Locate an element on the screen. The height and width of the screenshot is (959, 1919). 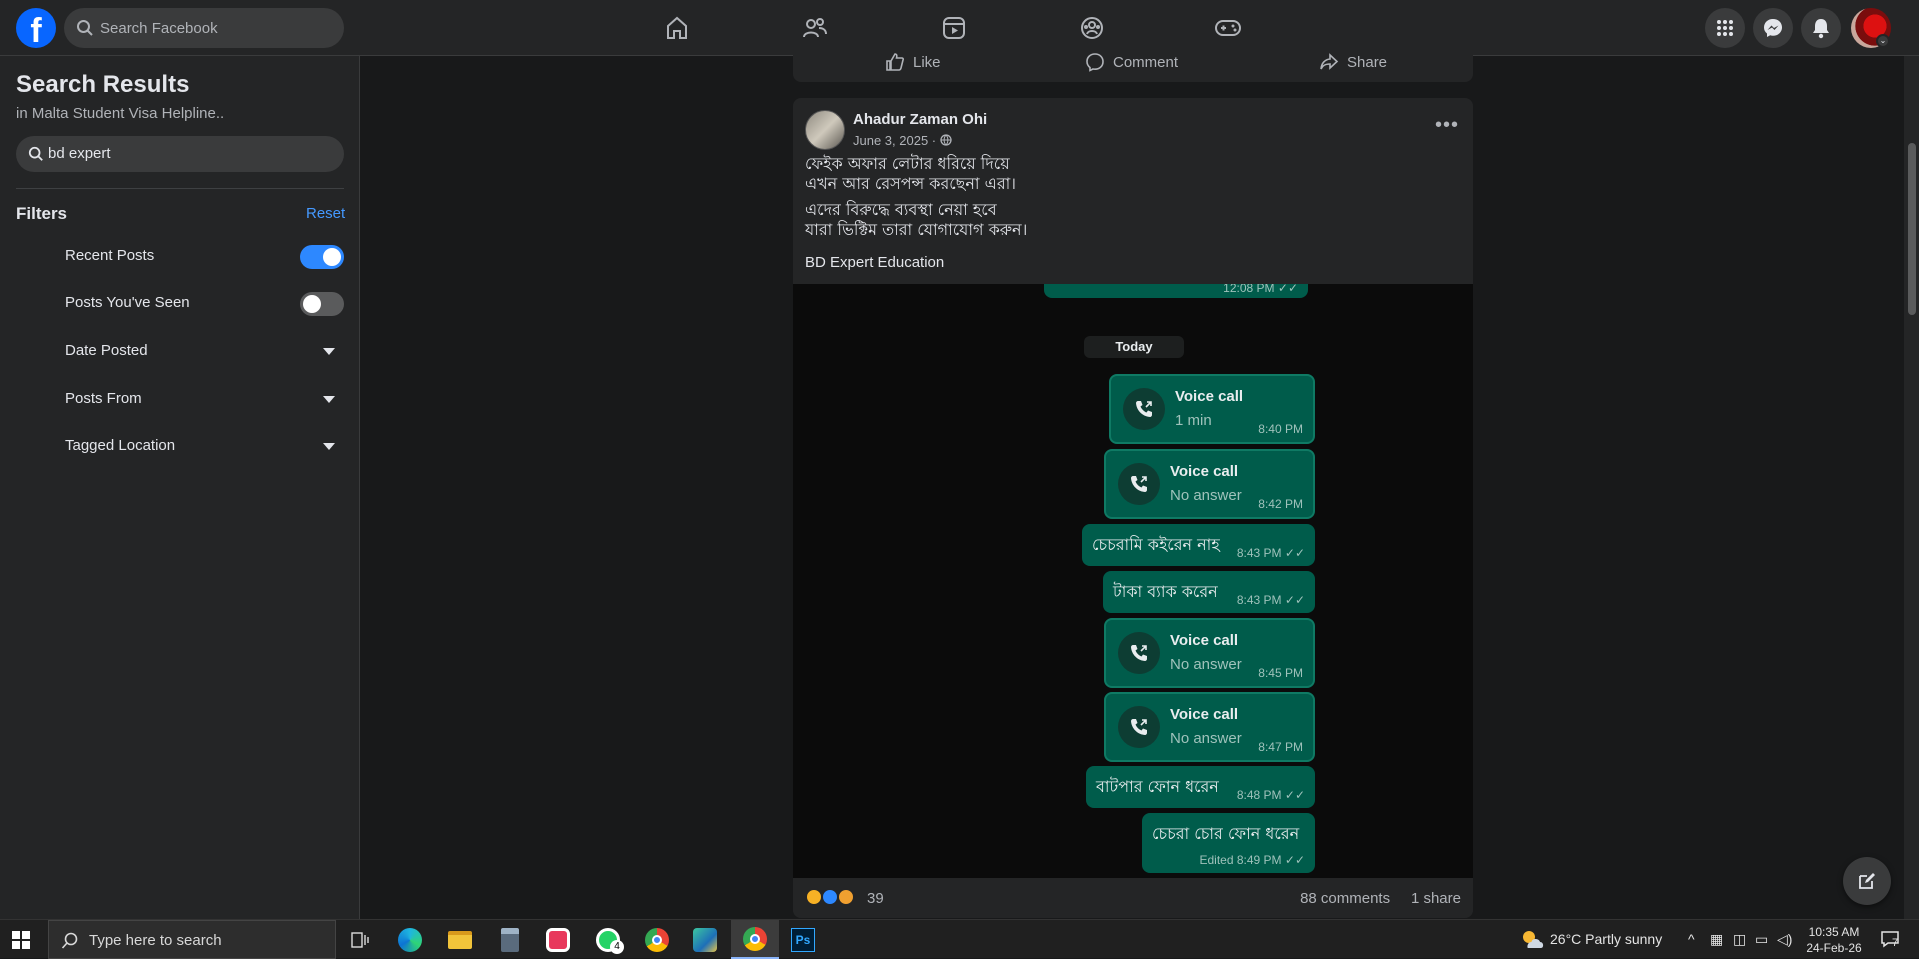
message-time: Edited 8:49 PM ✓✓ is located at coordinates (1252, 860).